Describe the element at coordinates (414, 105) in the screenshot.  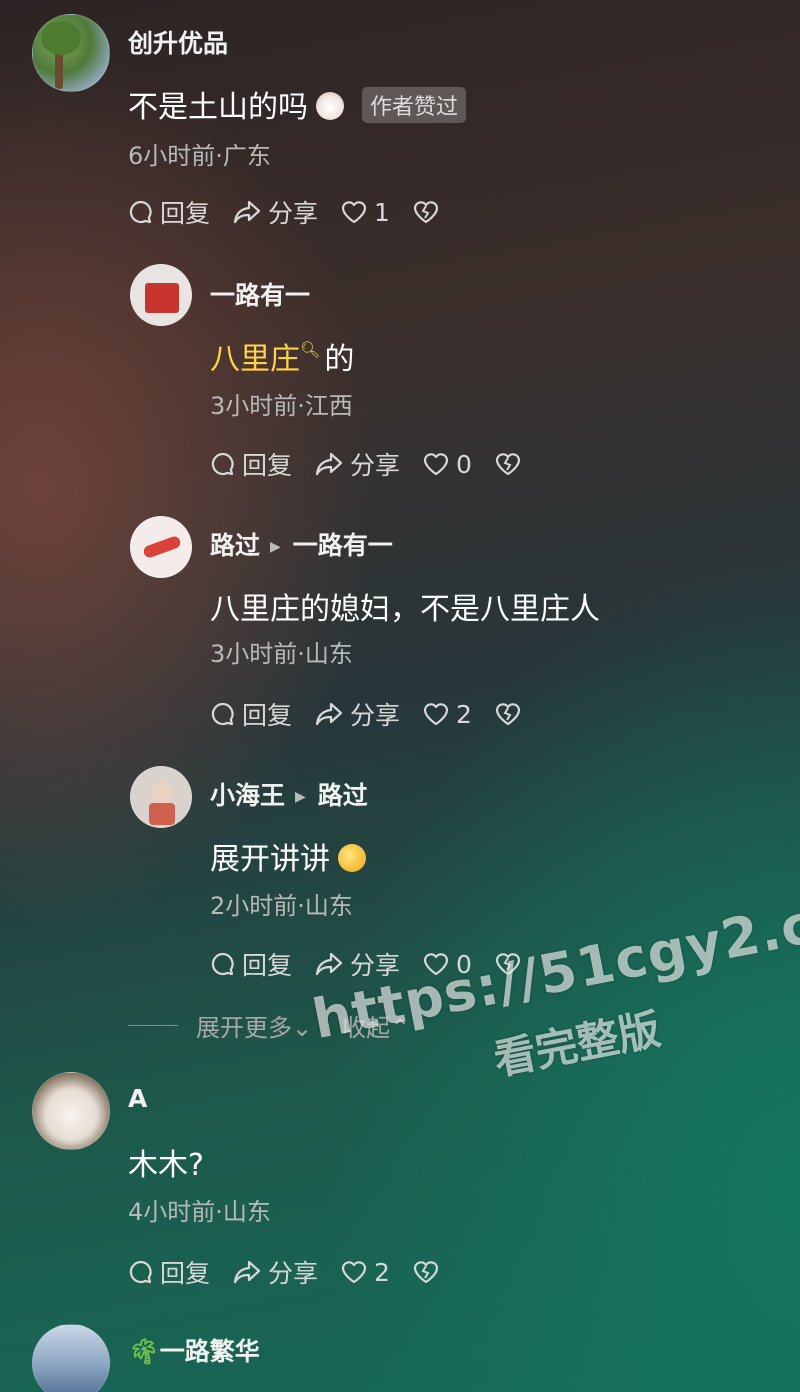
I see `author-liked-badge: 作者赞过` at that location.